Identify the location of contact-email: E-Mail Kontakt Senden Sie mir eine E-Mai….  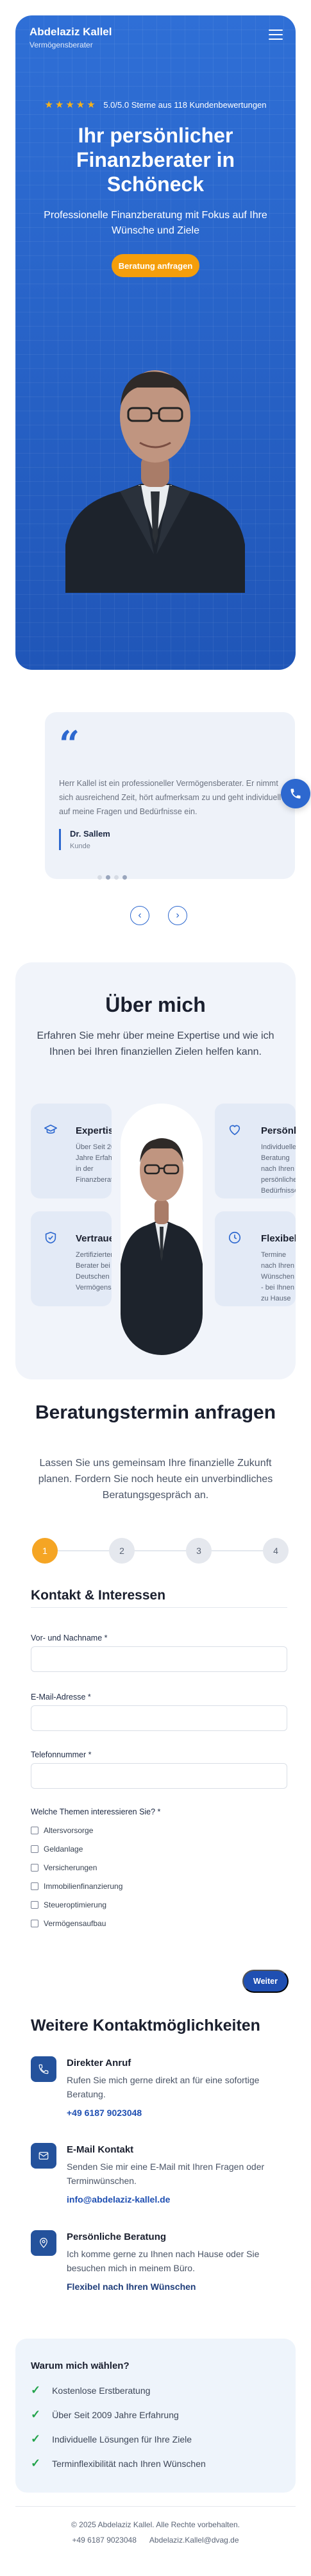
(163, 2178).